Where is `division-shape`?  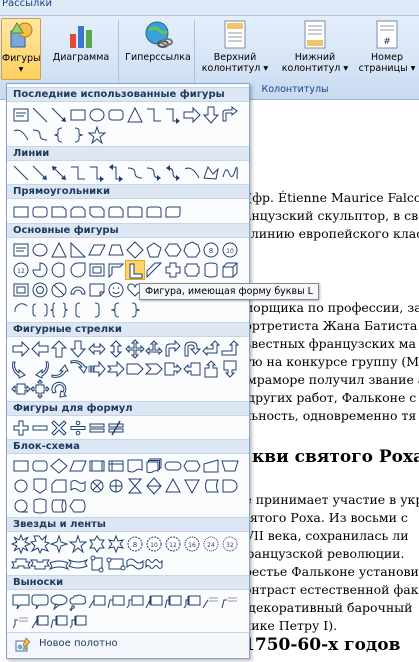 division-shape is located at coordinates (78, 428).